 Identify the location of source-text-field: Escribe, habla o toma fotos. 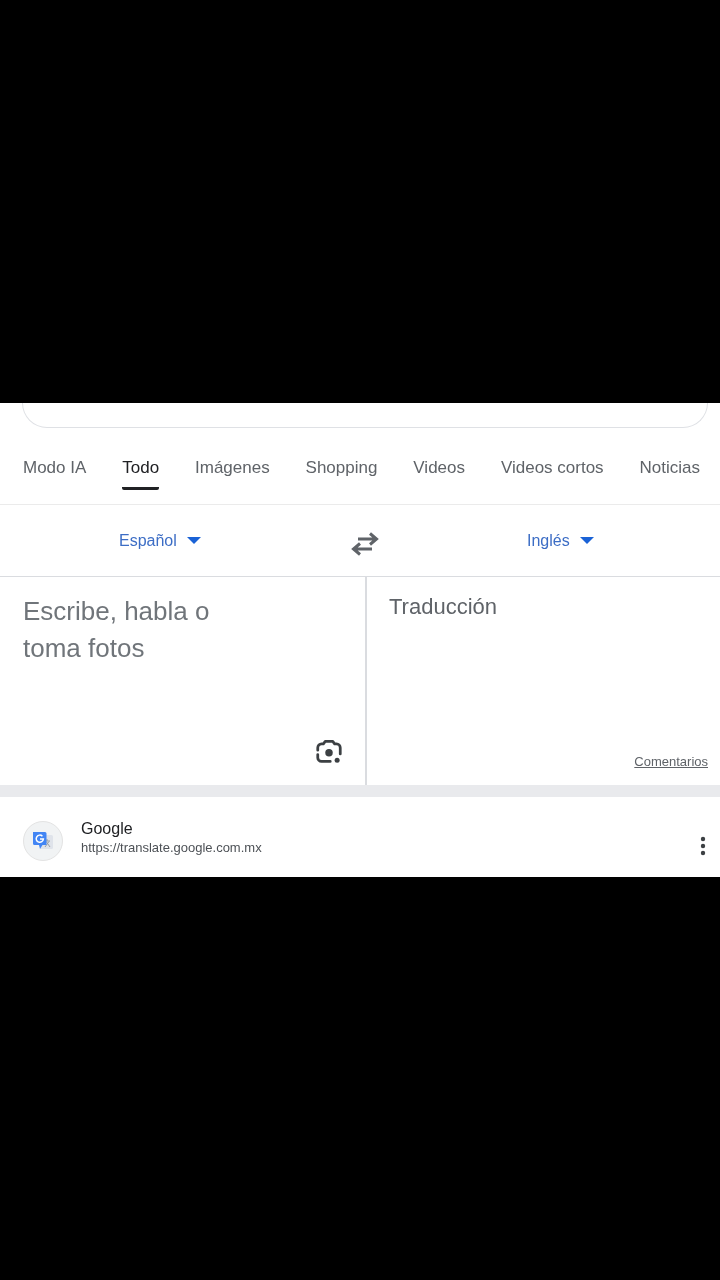
(148, 633).